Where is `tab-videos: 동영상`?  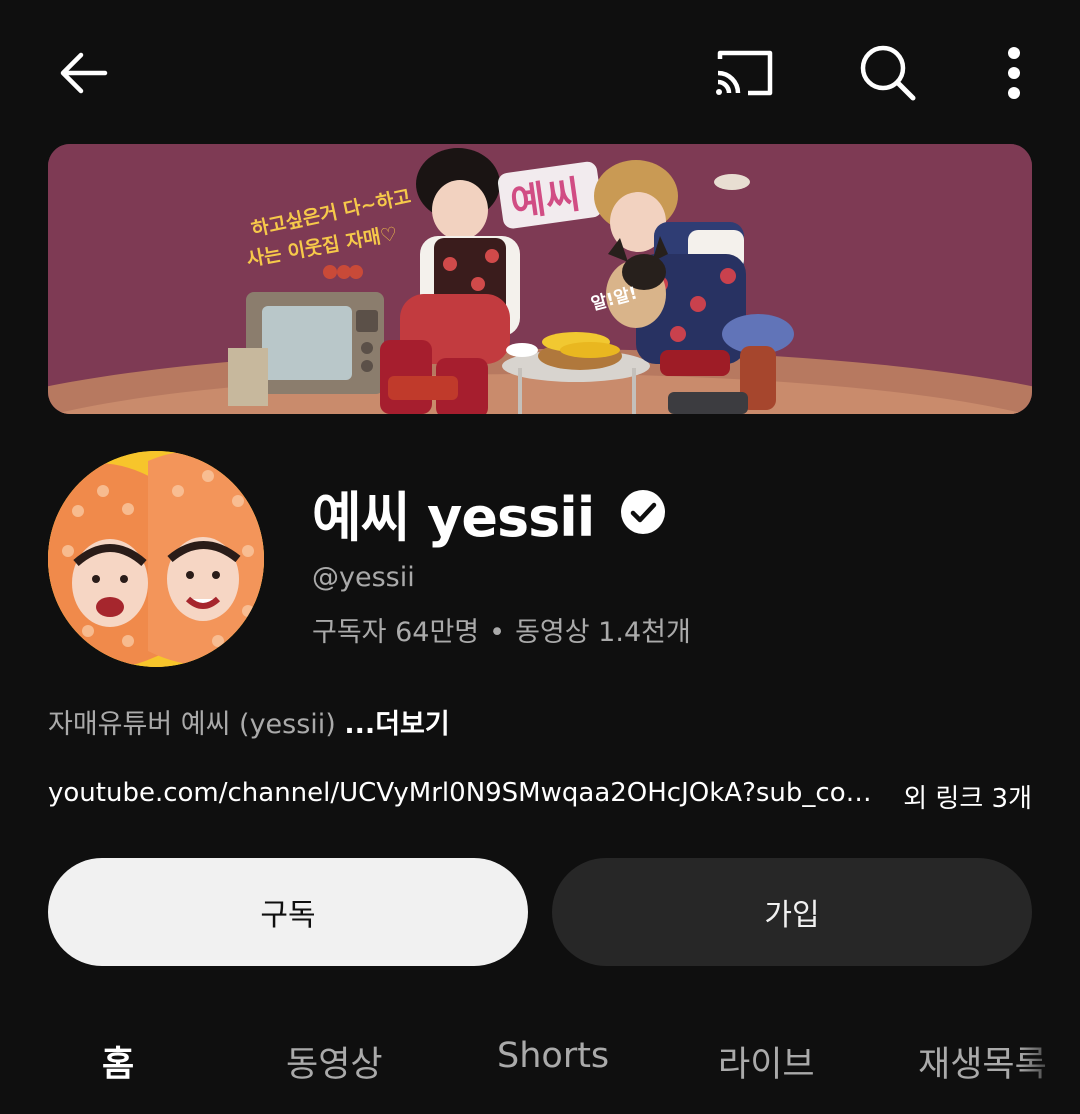 tab-videos: 동영상 is located at coordinates (334, 1061).